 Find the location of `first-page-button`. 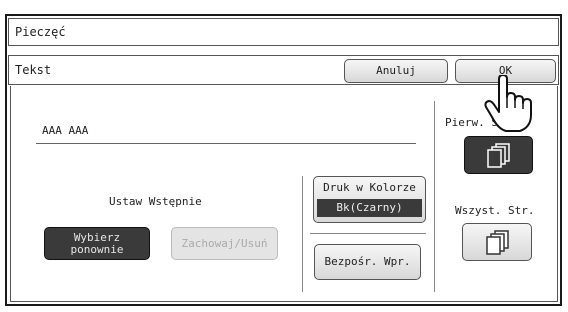

first-page-button is located at coordinates (498, 155).